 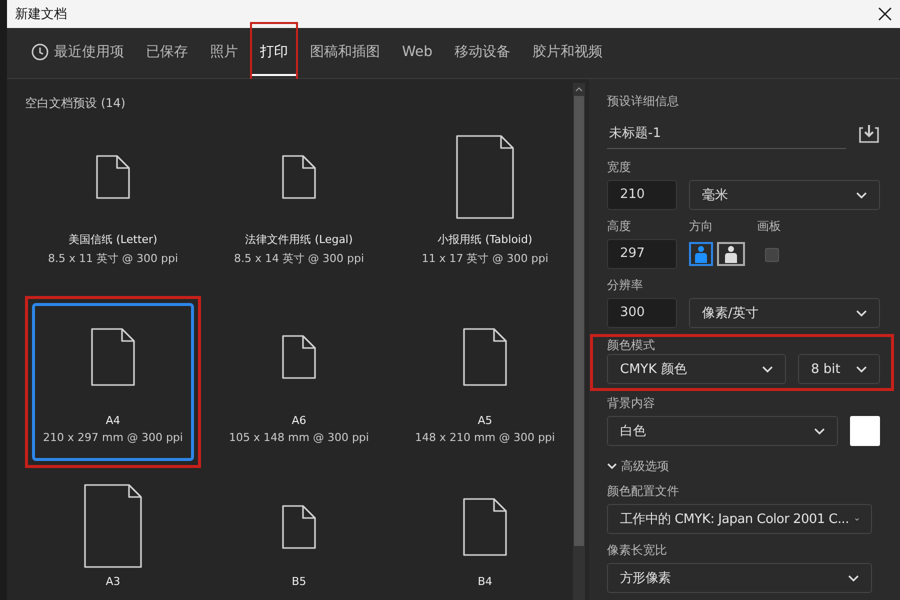 I want to click on resolution-field: 300, so click(x=642, y=313).